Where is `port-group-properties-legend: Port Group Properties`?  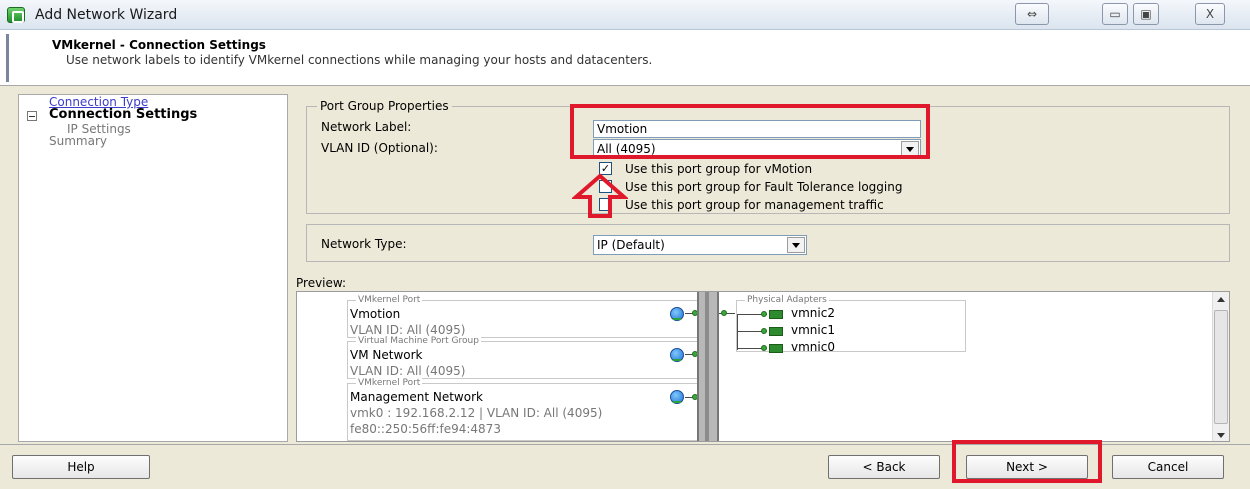 port-group-properties-legend: Port Group Properties is located at coordinates (384, 106).